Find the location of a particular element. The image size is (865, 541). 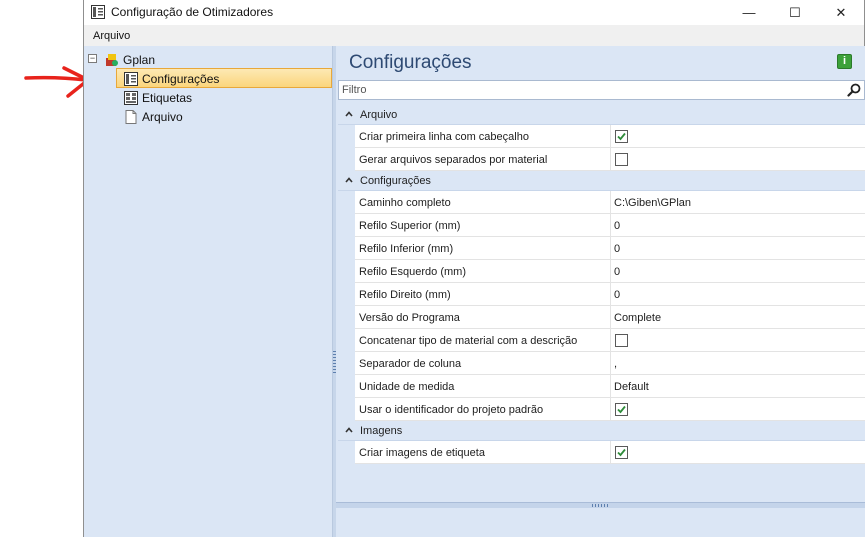

panel-title: Configurações is located at coordinates (410, 62).